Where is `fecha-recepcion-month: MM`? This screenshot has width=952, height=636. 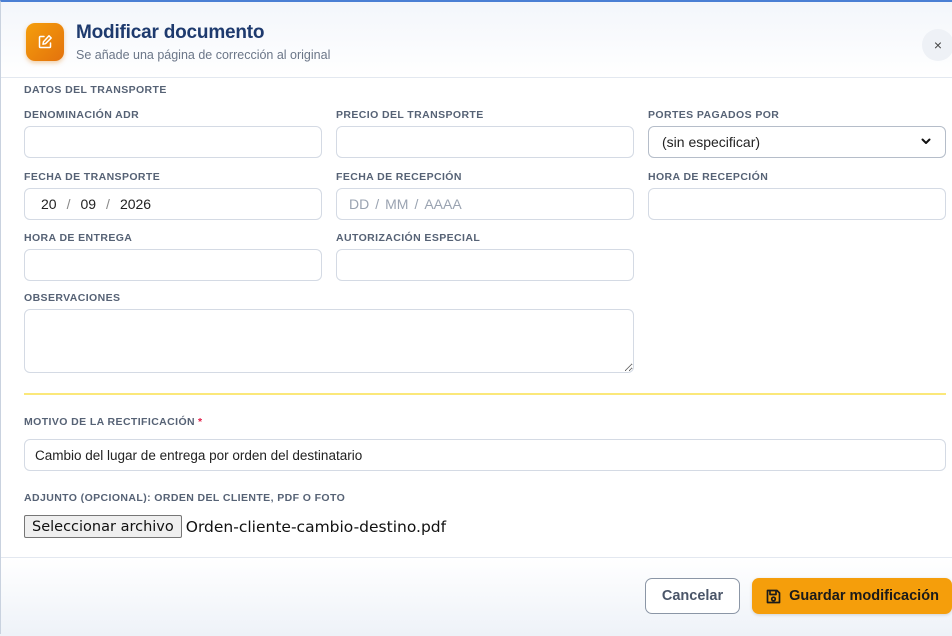
fecha-recepcion-month: MM is located at coordinates (396, 204).